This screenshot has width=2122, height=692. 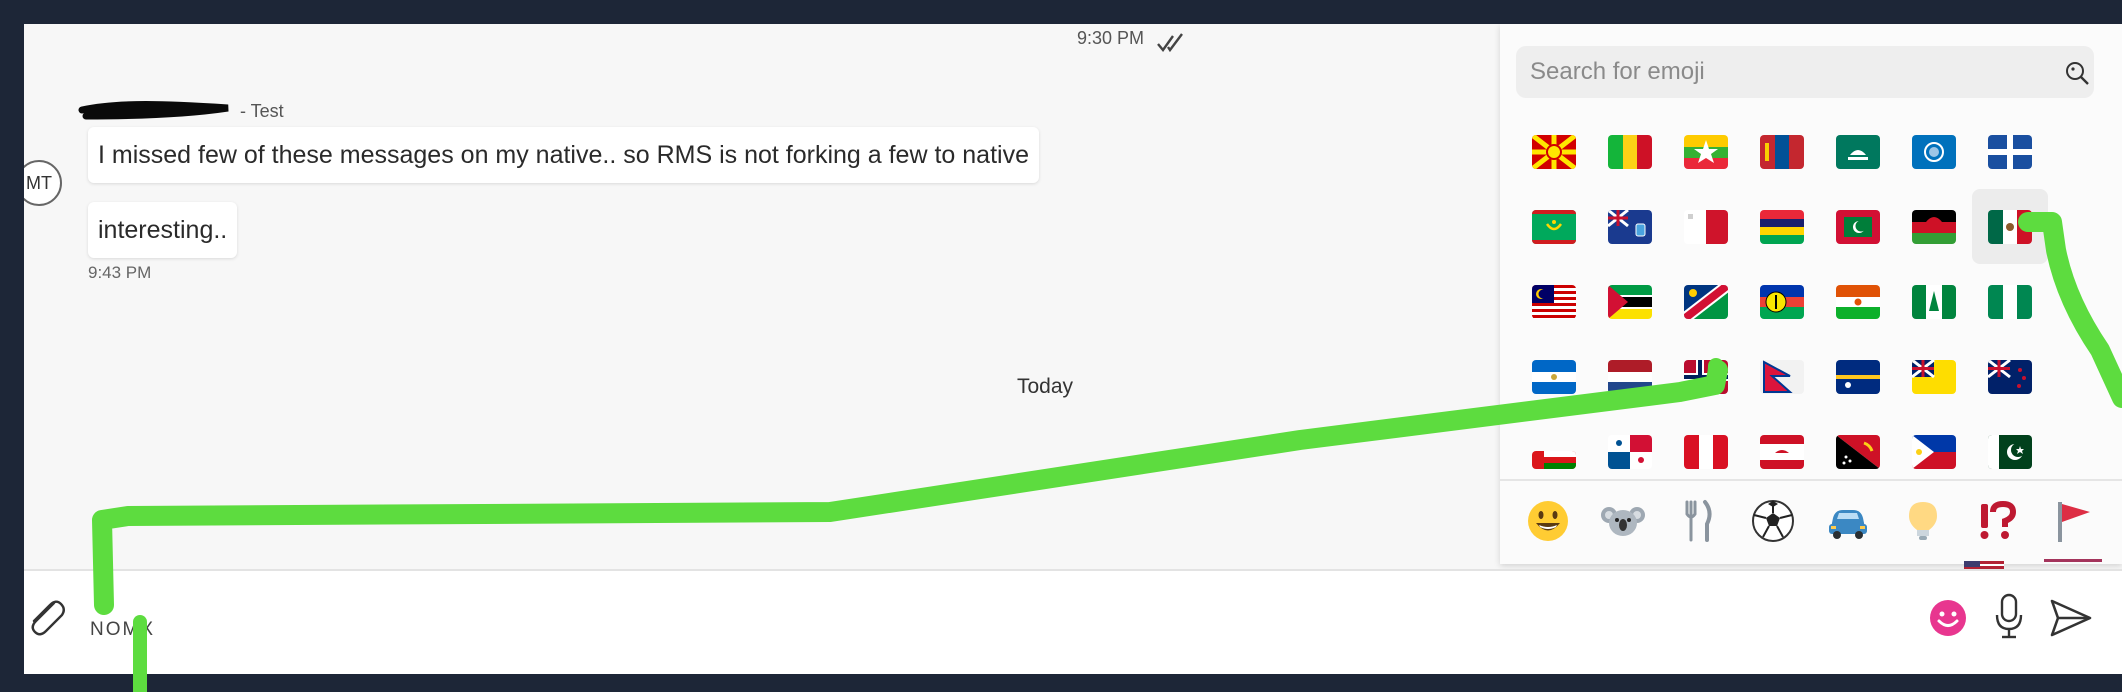 I want to click on flag-emoji-peru, so click(x=1706, y=451).